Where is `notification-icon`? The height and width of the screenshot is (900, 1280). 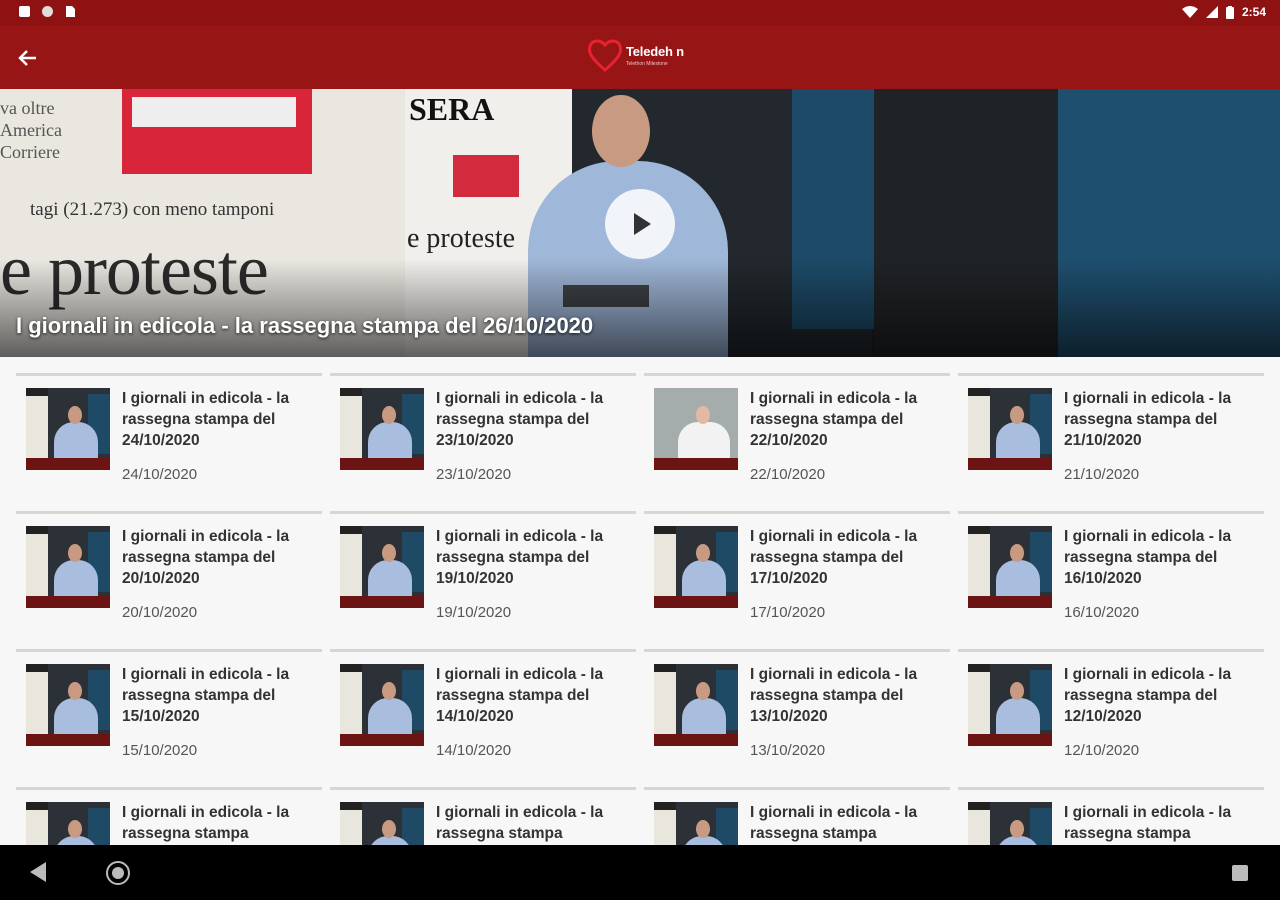
notification-icon is located at coordinates (24, 11).